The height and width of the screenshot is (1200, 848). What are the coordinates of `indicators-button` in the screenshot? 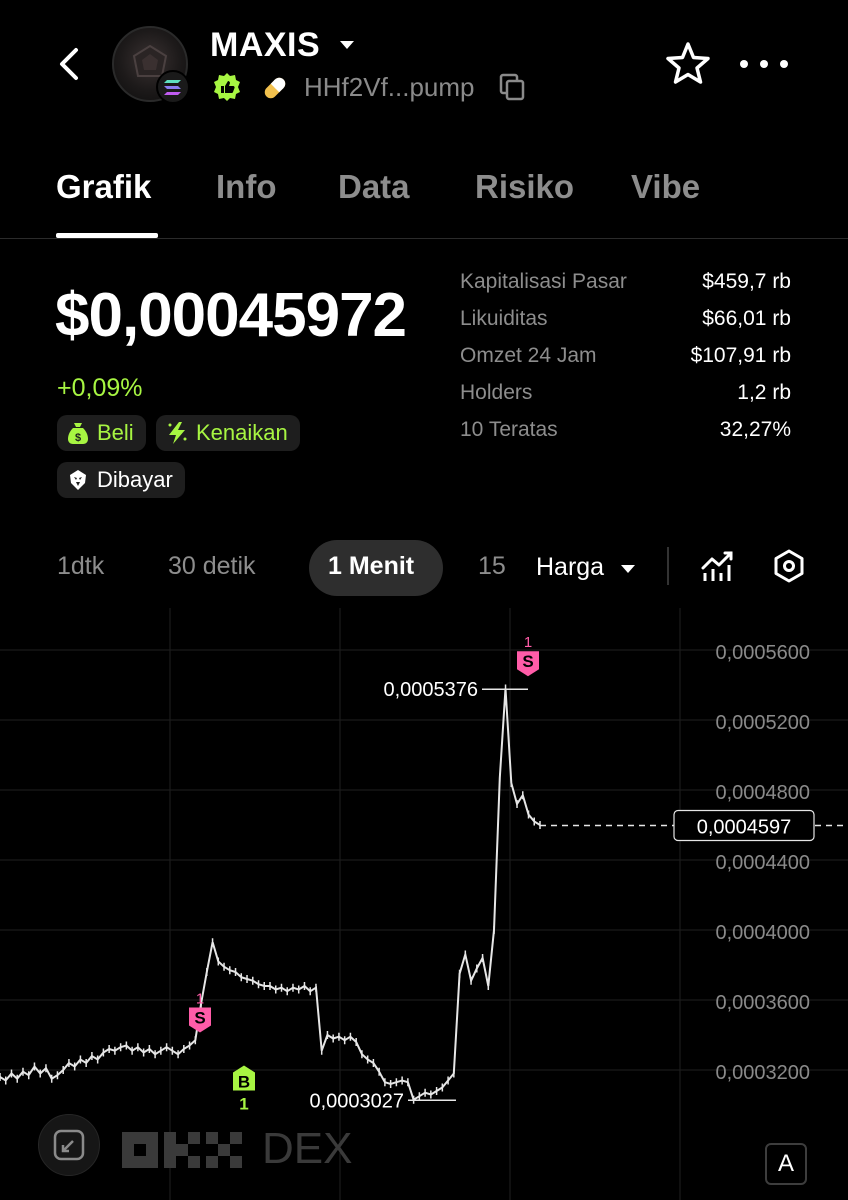 It's located at (718, 566).